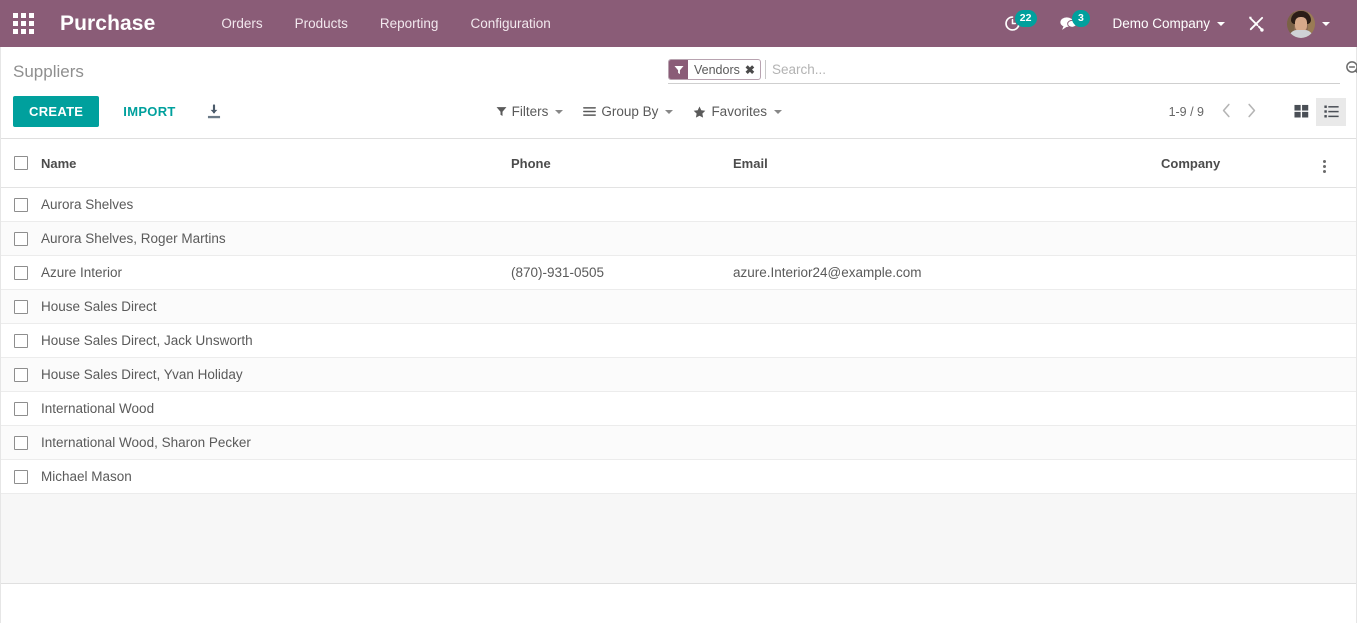 Image resolution: width=1357 pixels, height=623 pixels. Describe the element at coordinates (678, 539) in the screenshot. I see `list-empty-area` at that location.